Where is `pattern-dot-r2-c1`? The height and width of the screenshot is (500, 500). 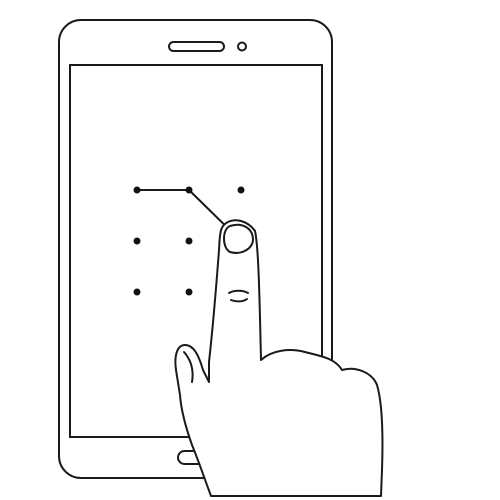 pattern-dot-r2-c1 is located at coordinates (137, 241).